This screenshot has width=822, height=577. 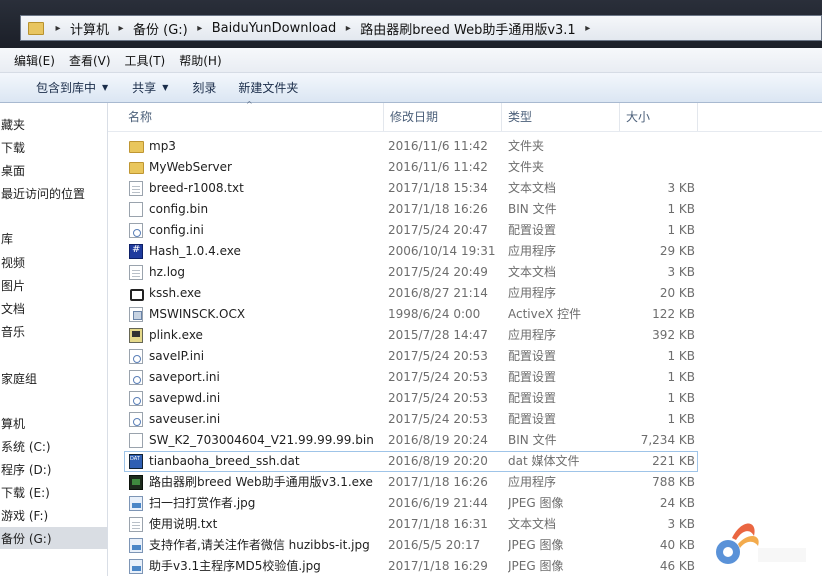 I want to click on nav-item: 文档, so click(x=53, y=308).